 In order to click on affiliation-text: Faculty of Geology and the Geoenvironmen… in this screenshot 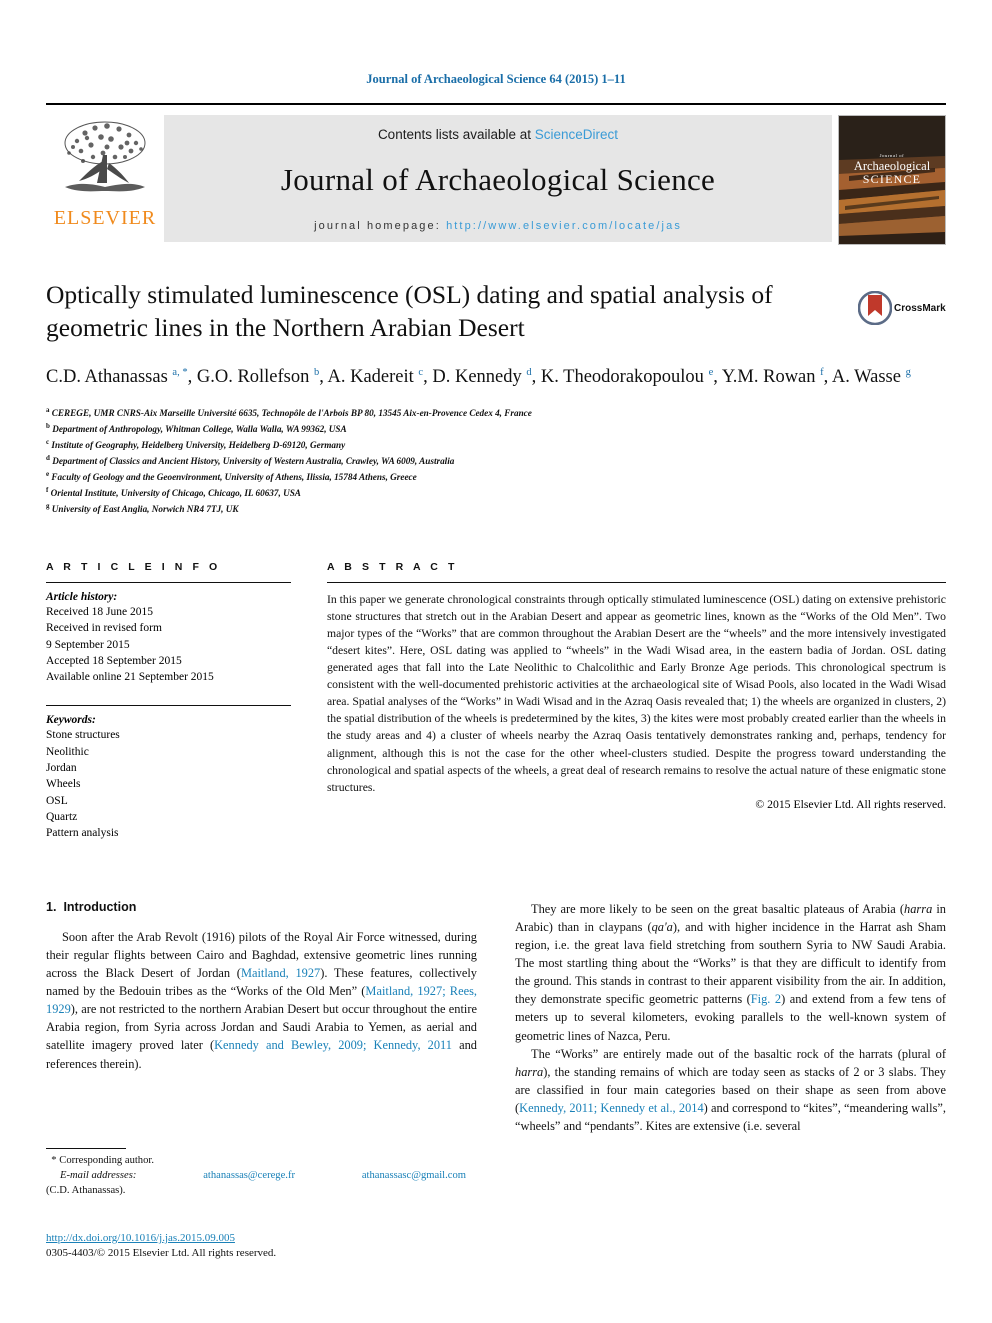, I will do `click(234, 477)`.